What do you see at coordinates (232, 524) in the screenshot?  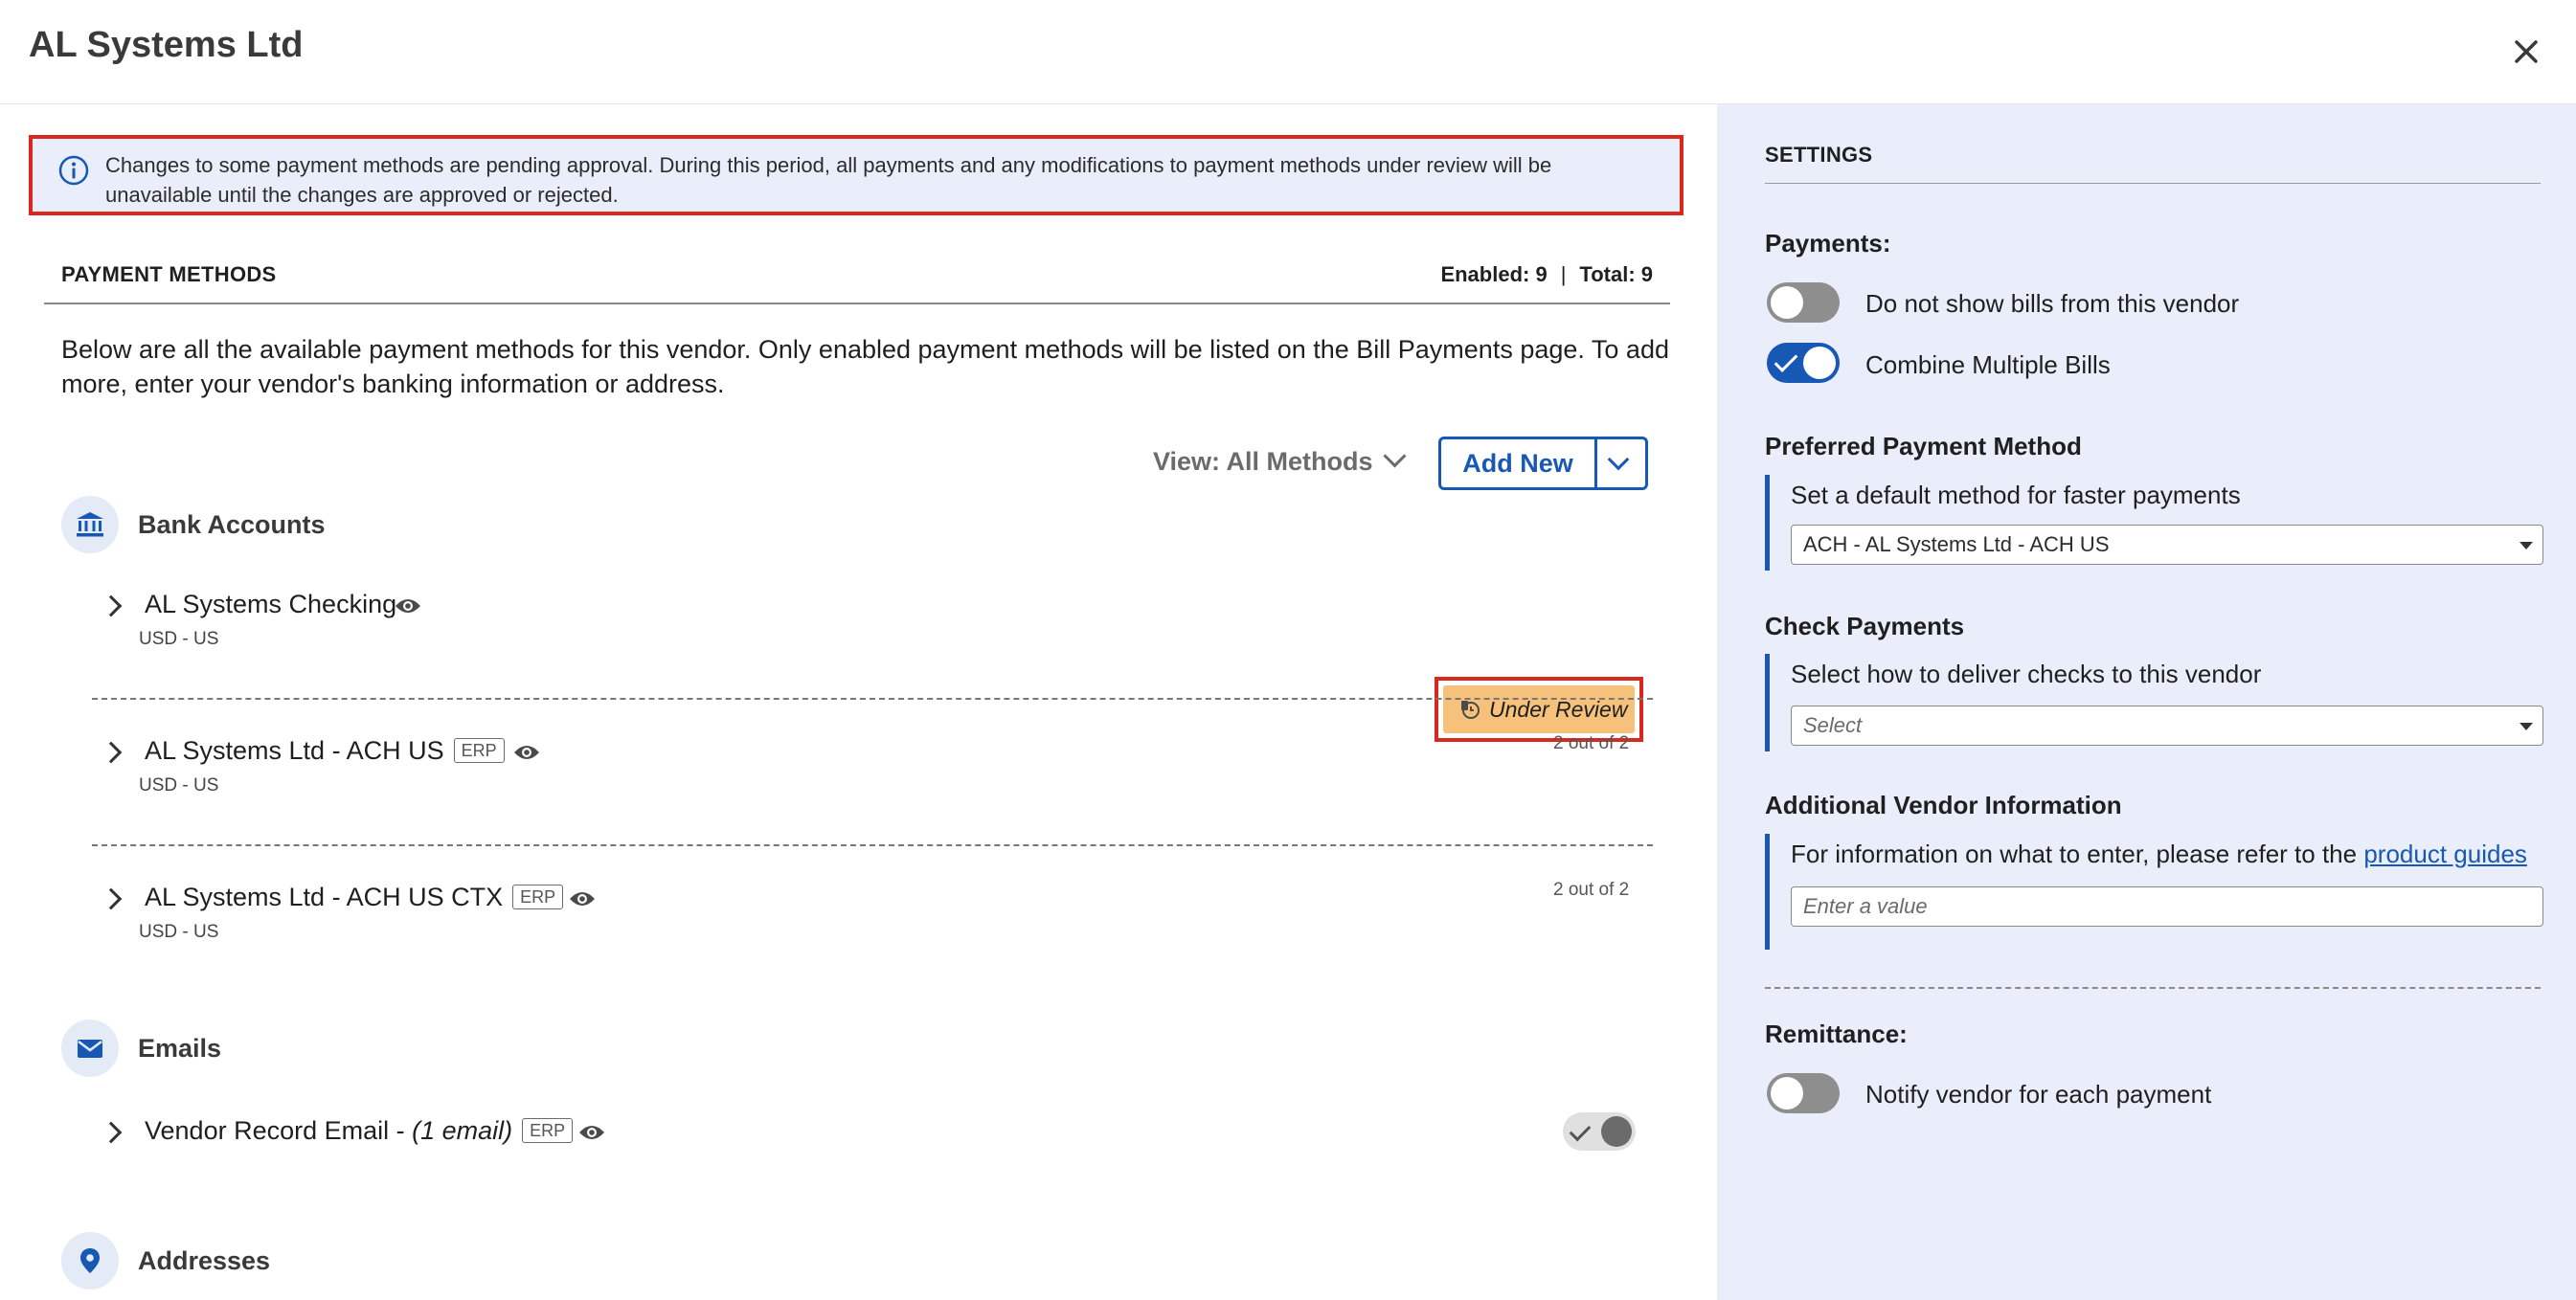 I see `section-title-bank-accounts: Bank Accounts` at bounding box center [232, 524].